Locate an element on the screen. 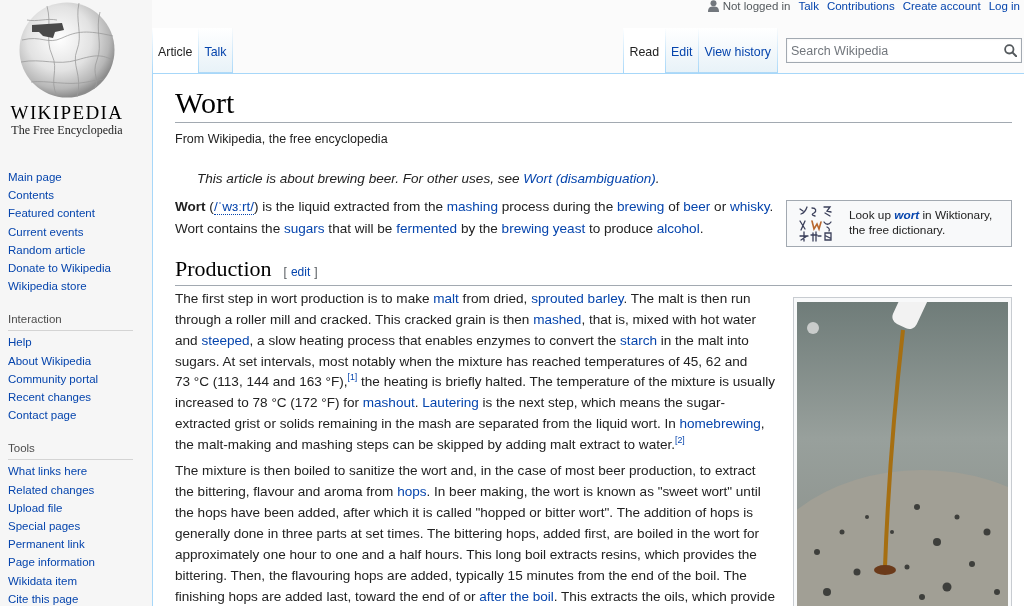 The height and width of the screenshot is (606, 1024). sidebar-link: Upload file is located at coordinates (35, 508).